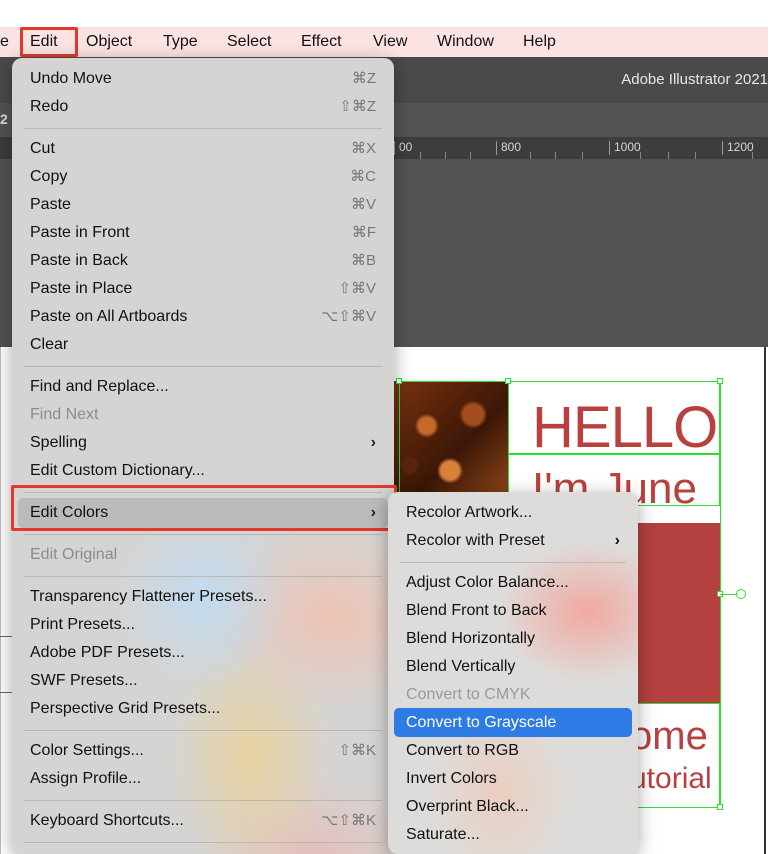 This screenshot has width=768, height=854. I want to click on shortcut-label: ⌘C, so click(363, 176).